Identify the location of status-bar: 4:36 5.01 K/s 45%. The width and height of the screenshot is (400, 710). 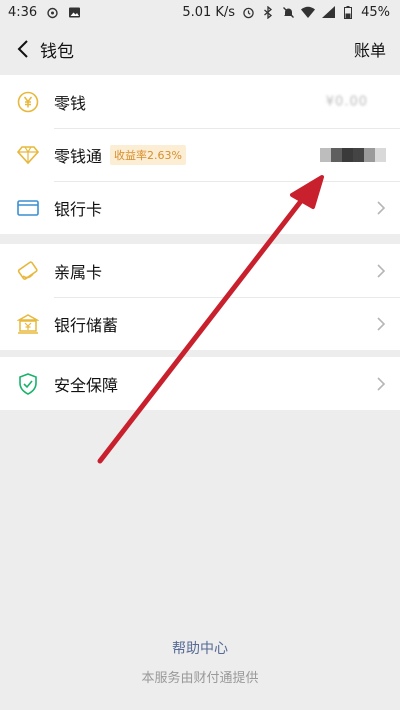
(200, 12).